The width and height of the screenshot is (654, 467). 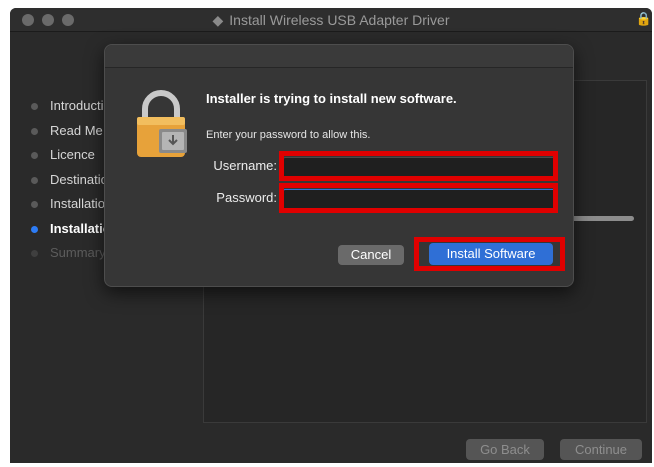 What do you see at coordinates (489, 254) in the screenshot?
I see `install-button-highlight` at bounding box center [489, 254].